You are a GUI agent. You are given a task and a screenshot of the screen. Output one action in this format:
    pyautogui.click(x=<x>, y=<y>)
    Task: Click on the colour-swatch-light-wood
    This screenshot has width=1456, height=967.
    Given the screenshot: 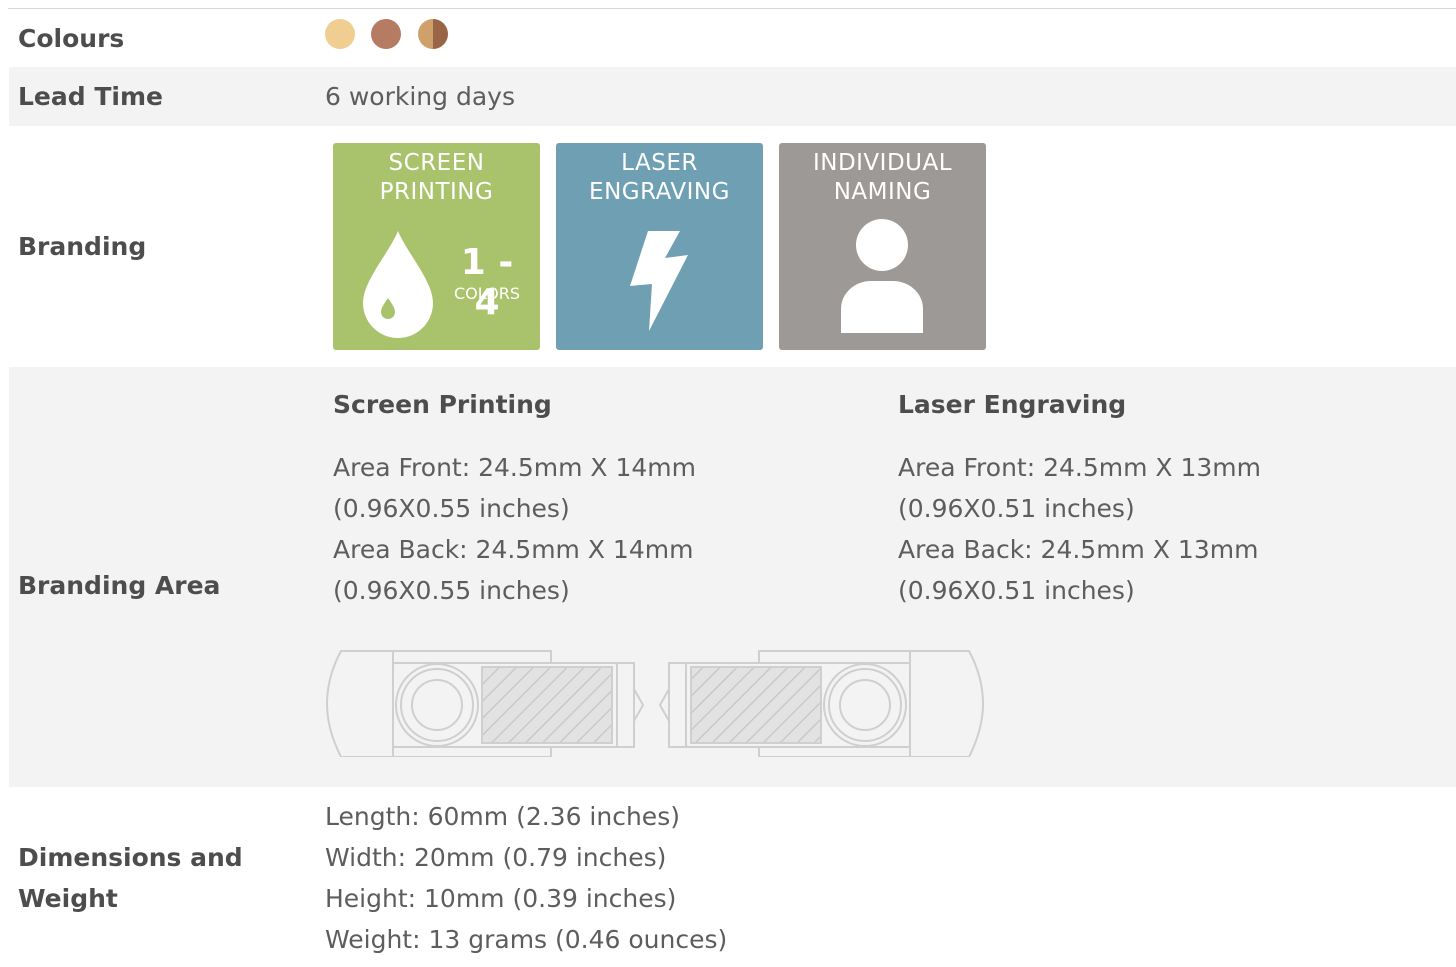 What is the action you would take?
    pyautogui.click(x=340, y=34)
    